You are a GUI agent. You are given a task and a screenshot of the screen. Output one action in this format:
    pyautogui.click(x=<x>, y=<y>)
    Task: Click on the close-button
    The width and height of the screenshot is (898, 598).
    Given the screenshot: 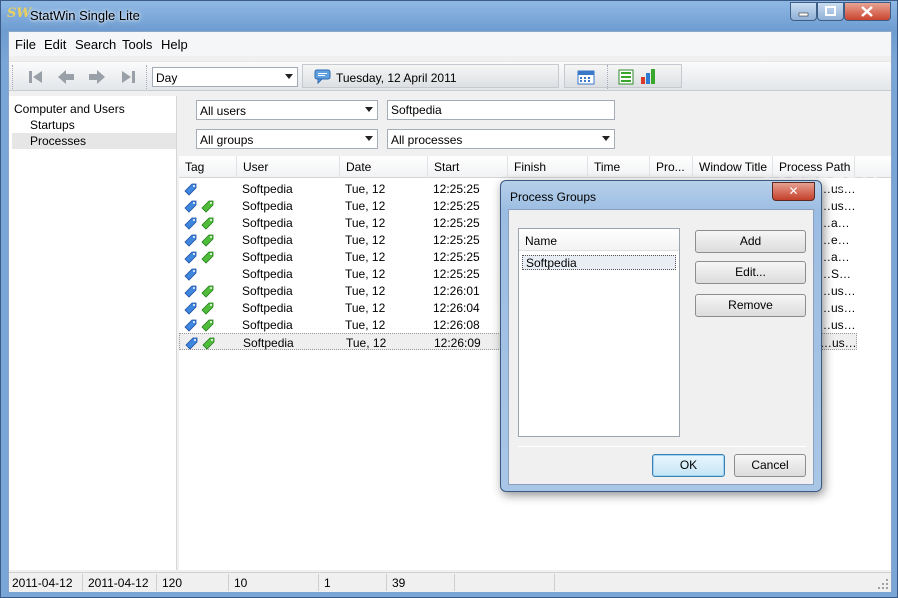 What is the action you would take?
    pyautogui.click(x=867, y=11)
    